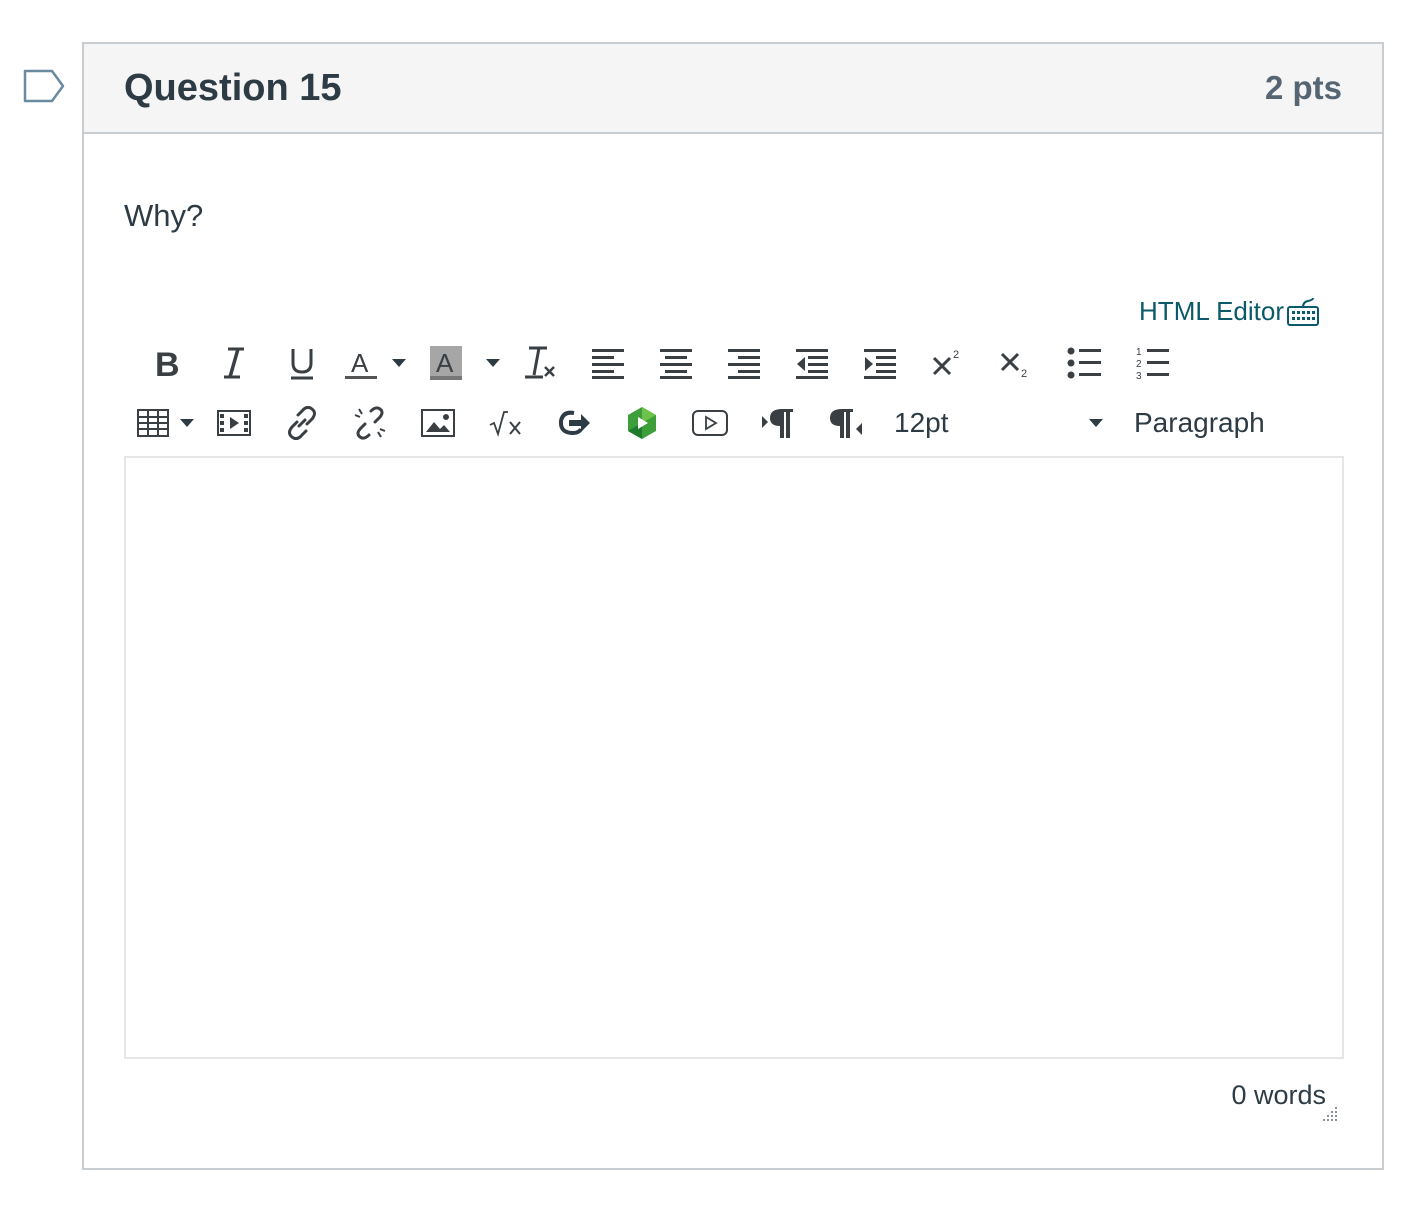  I want to click on underline-button, so click(302, 363).